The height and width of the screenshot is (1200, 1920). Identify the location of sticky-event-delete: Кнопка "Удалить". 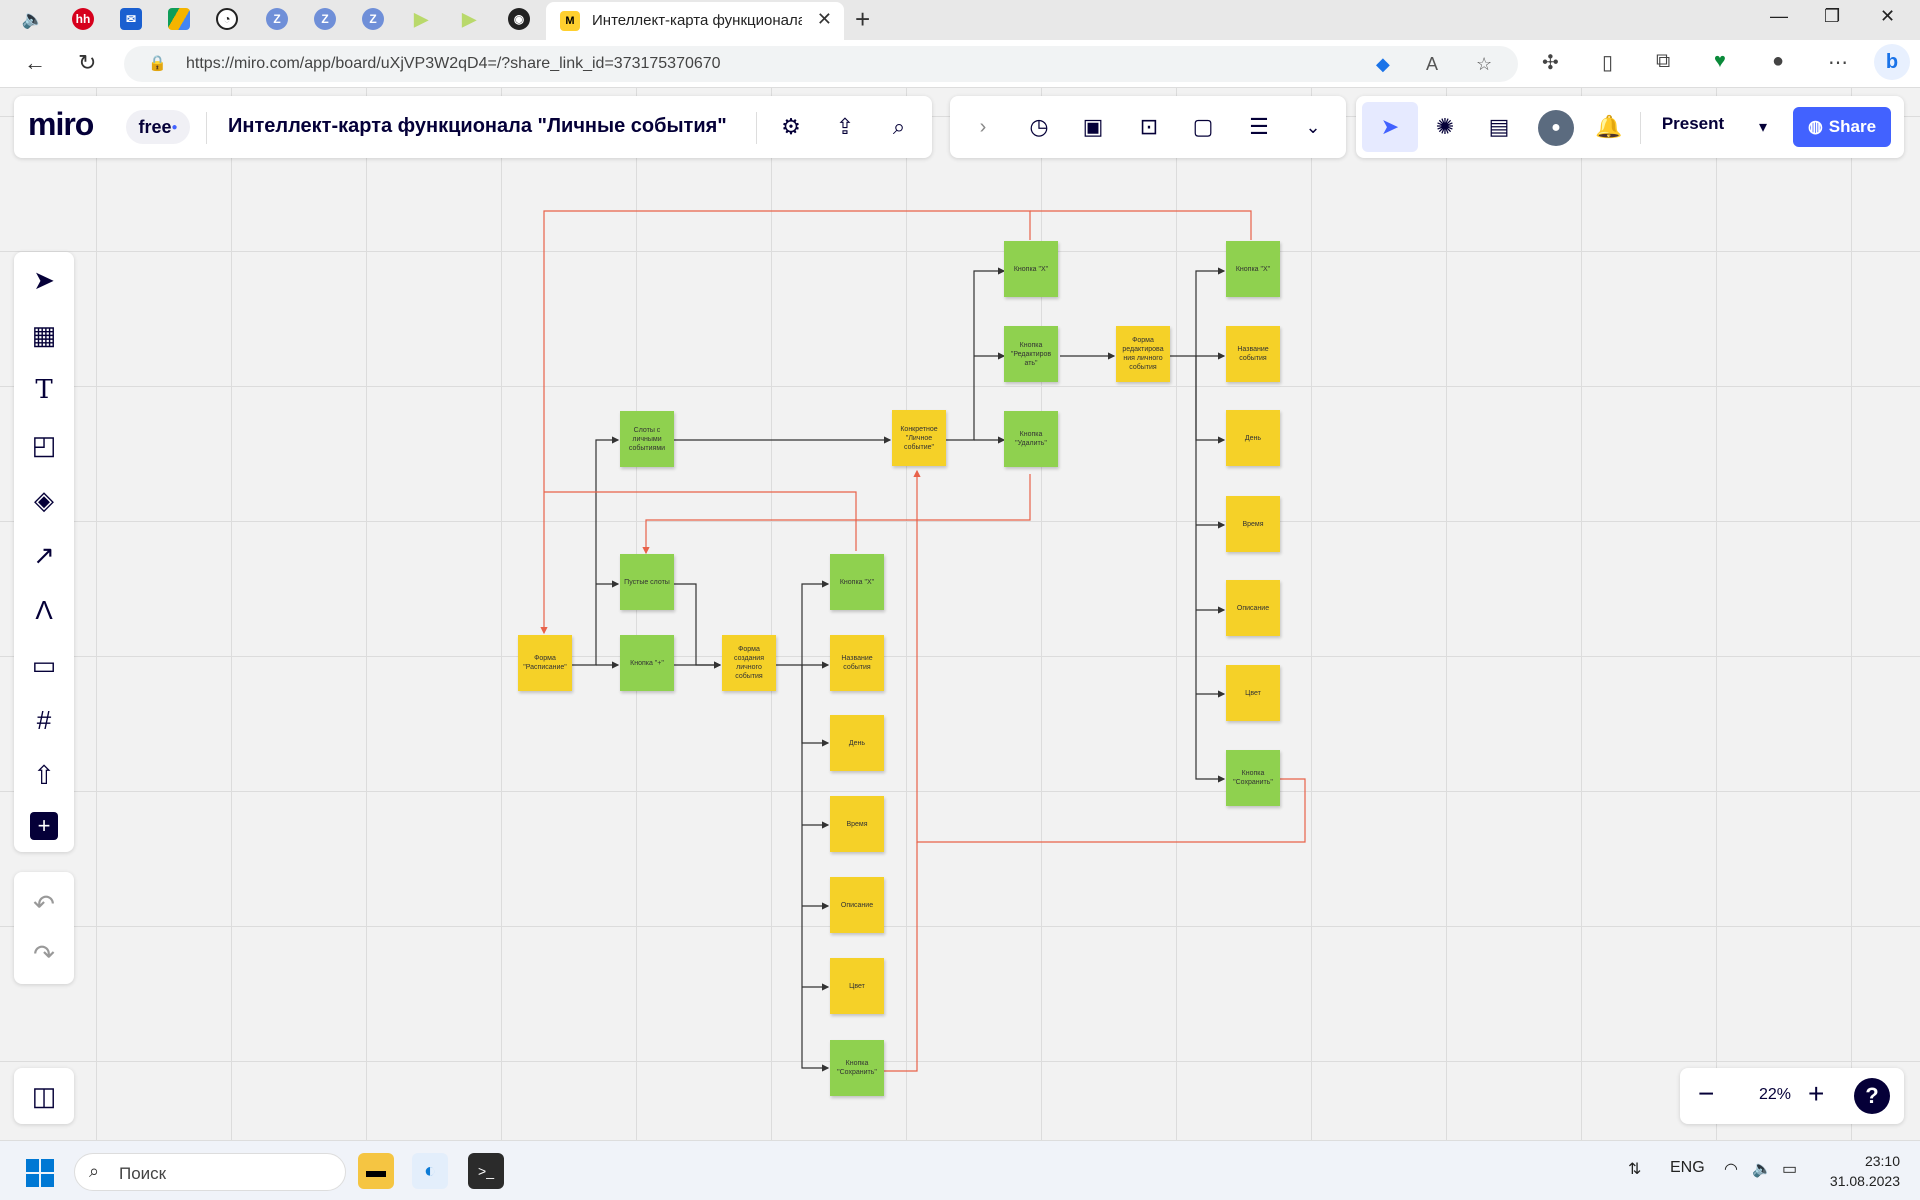
(1031, 439).